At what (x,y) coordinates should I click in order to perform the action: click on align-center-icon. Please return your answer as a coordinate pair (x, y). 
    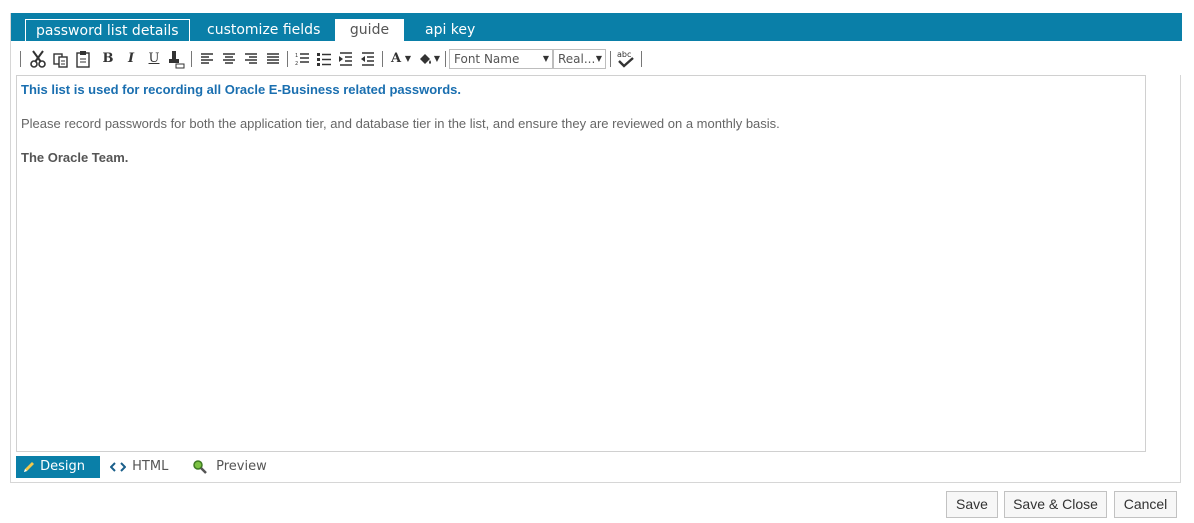
    Looking at the image, I should click on (229, 59).